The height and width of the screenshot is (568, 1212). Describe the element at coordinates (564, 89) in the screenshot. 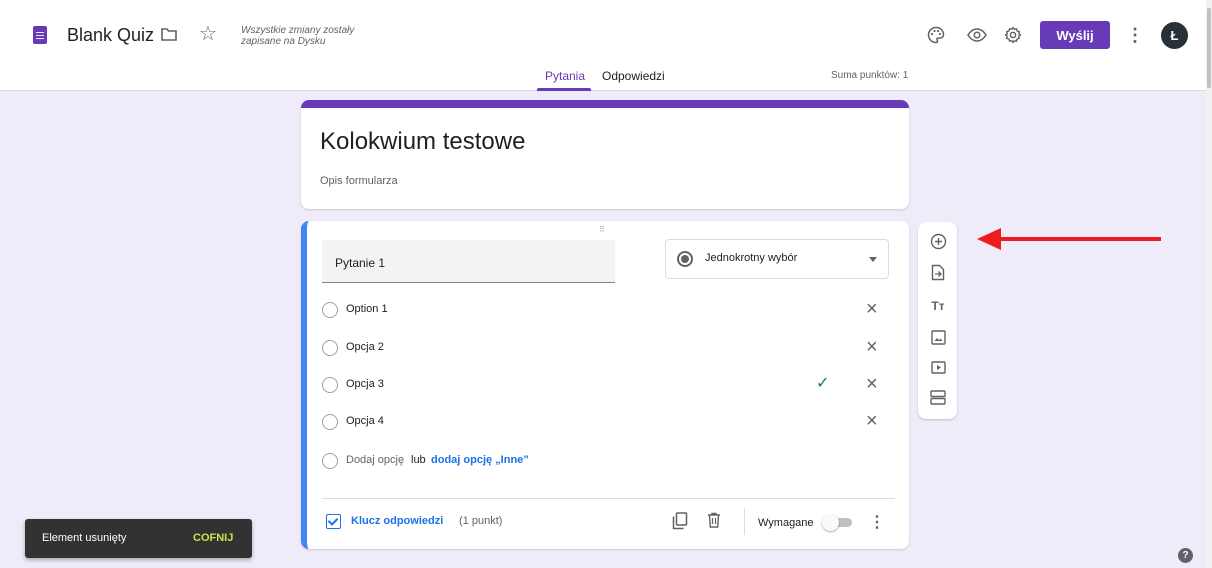

I see `active-tab-indicator` at that location.